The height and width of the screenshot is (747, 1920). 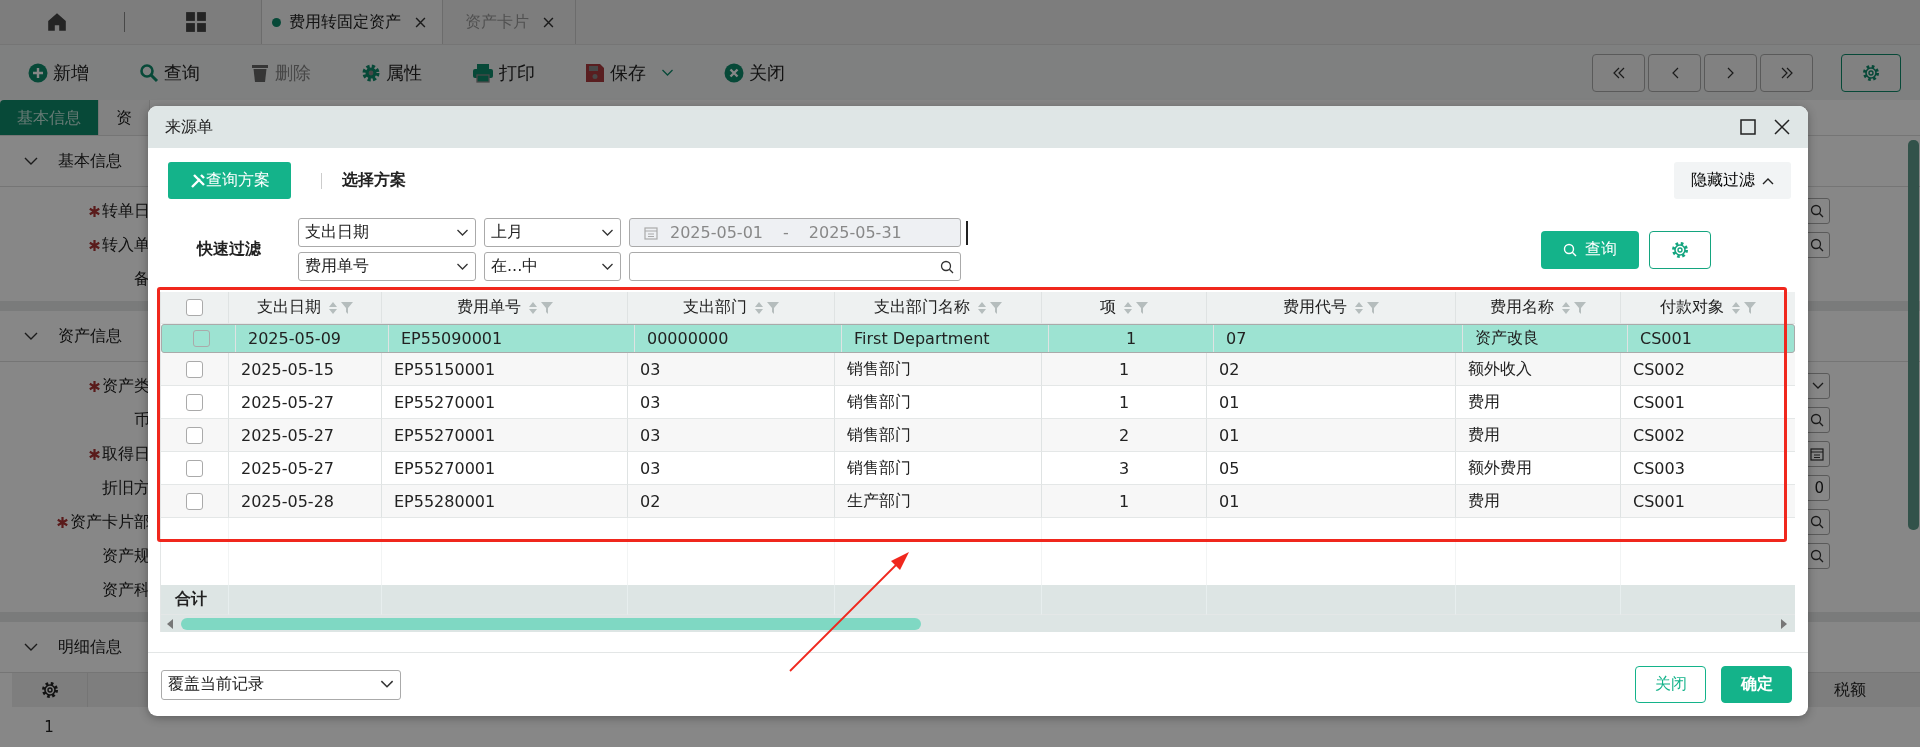 I want to click on operator-select: 在...中, so click(x=552, y=266).